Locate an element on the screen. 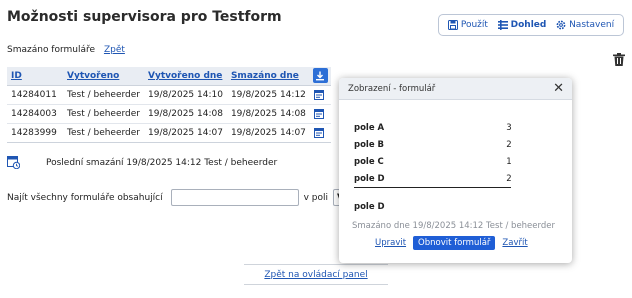  cell-deleted-date: 19/8/2025 14:08 is located at coordinates (268, 114).